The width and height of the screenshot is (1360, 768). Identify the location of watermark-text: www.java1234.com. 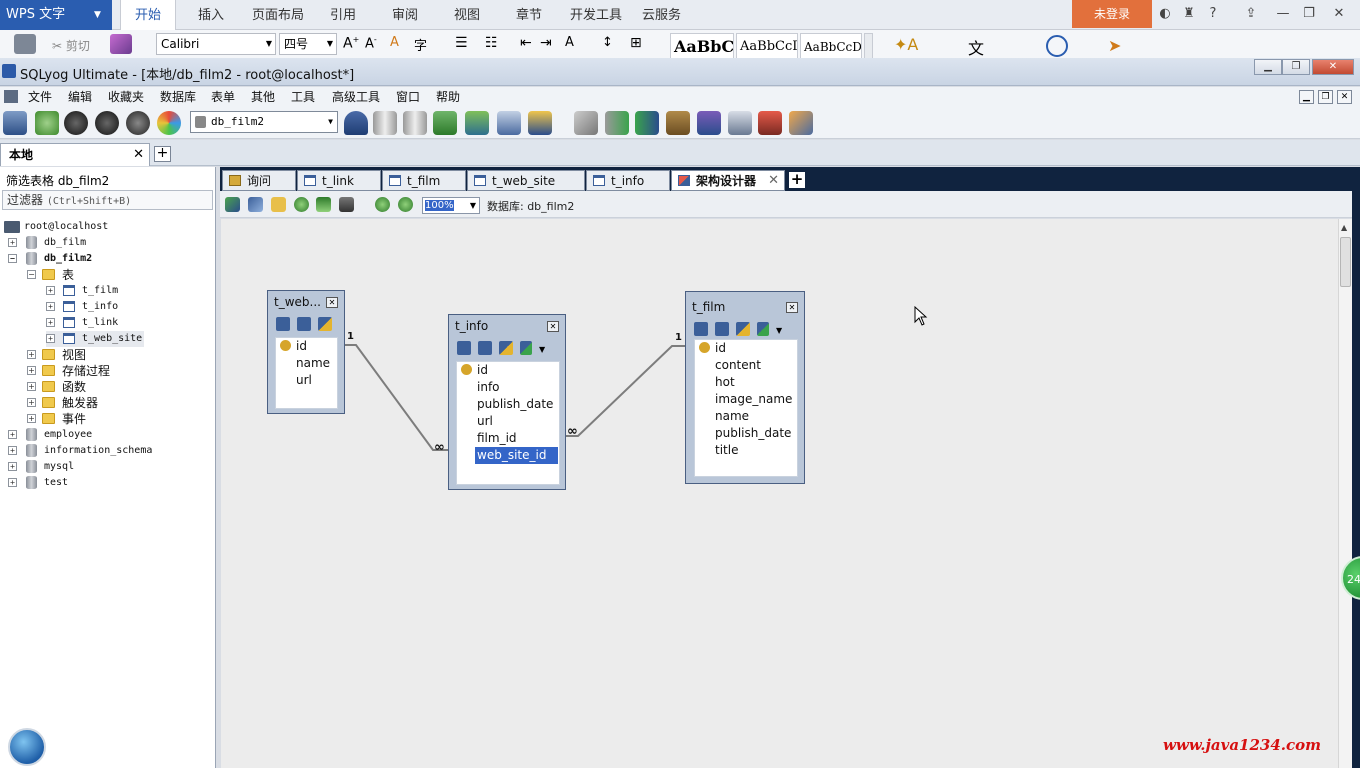
(1242, 745).